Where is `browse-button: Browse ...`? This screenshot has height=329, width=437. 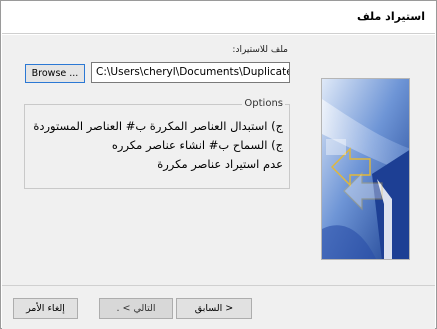
browse-button: Browse ... is located at coordinates (55, 73).